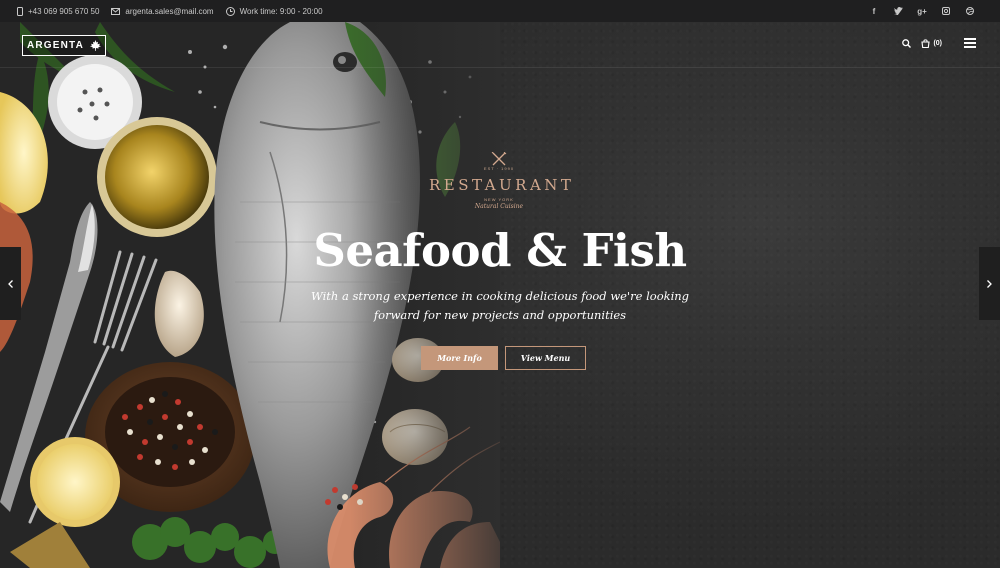 The width and height of the screenshot is (1000, 568). I want to click on view-menu-button: View Menu, so click(545, 358).